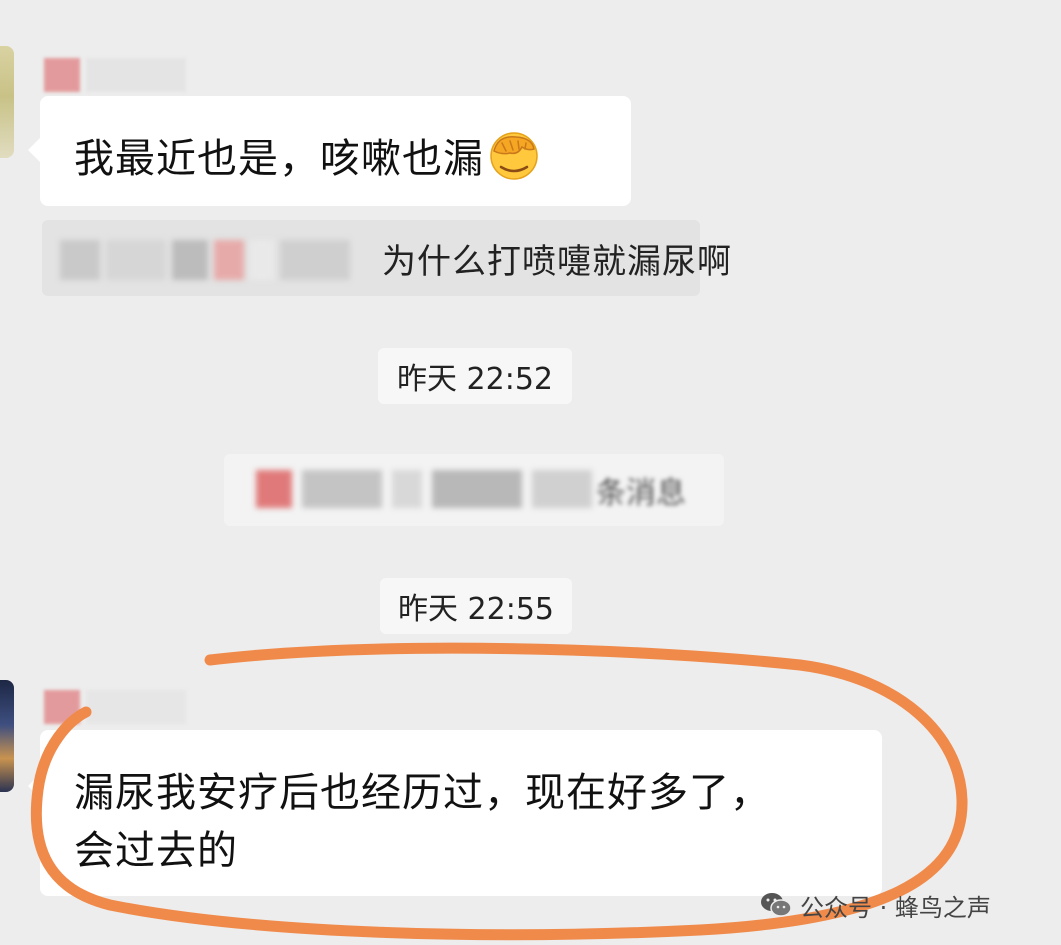  What do you see at coordinates (279, 159) in the screenshot?
I see `message-text: 我最近也是，咳嗽也漏` at bounding box center [279, 159].